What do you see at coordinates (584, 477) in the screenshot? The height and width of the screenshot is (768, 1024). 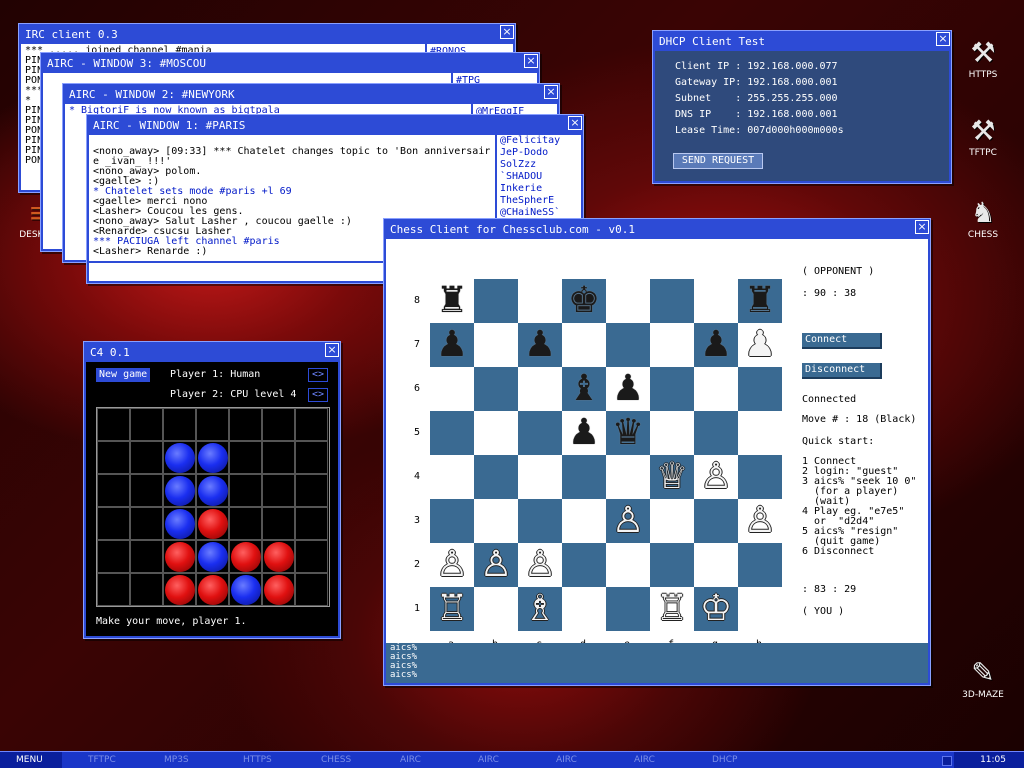 I see `chess-square-d4` at bounding box center [584, 477].